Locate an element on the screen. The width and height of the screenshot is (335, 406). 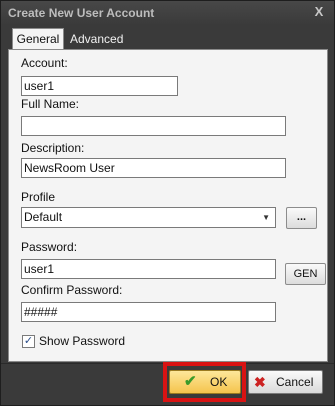
checkmark-icon: ✓ is located at coordinates (28, 341).